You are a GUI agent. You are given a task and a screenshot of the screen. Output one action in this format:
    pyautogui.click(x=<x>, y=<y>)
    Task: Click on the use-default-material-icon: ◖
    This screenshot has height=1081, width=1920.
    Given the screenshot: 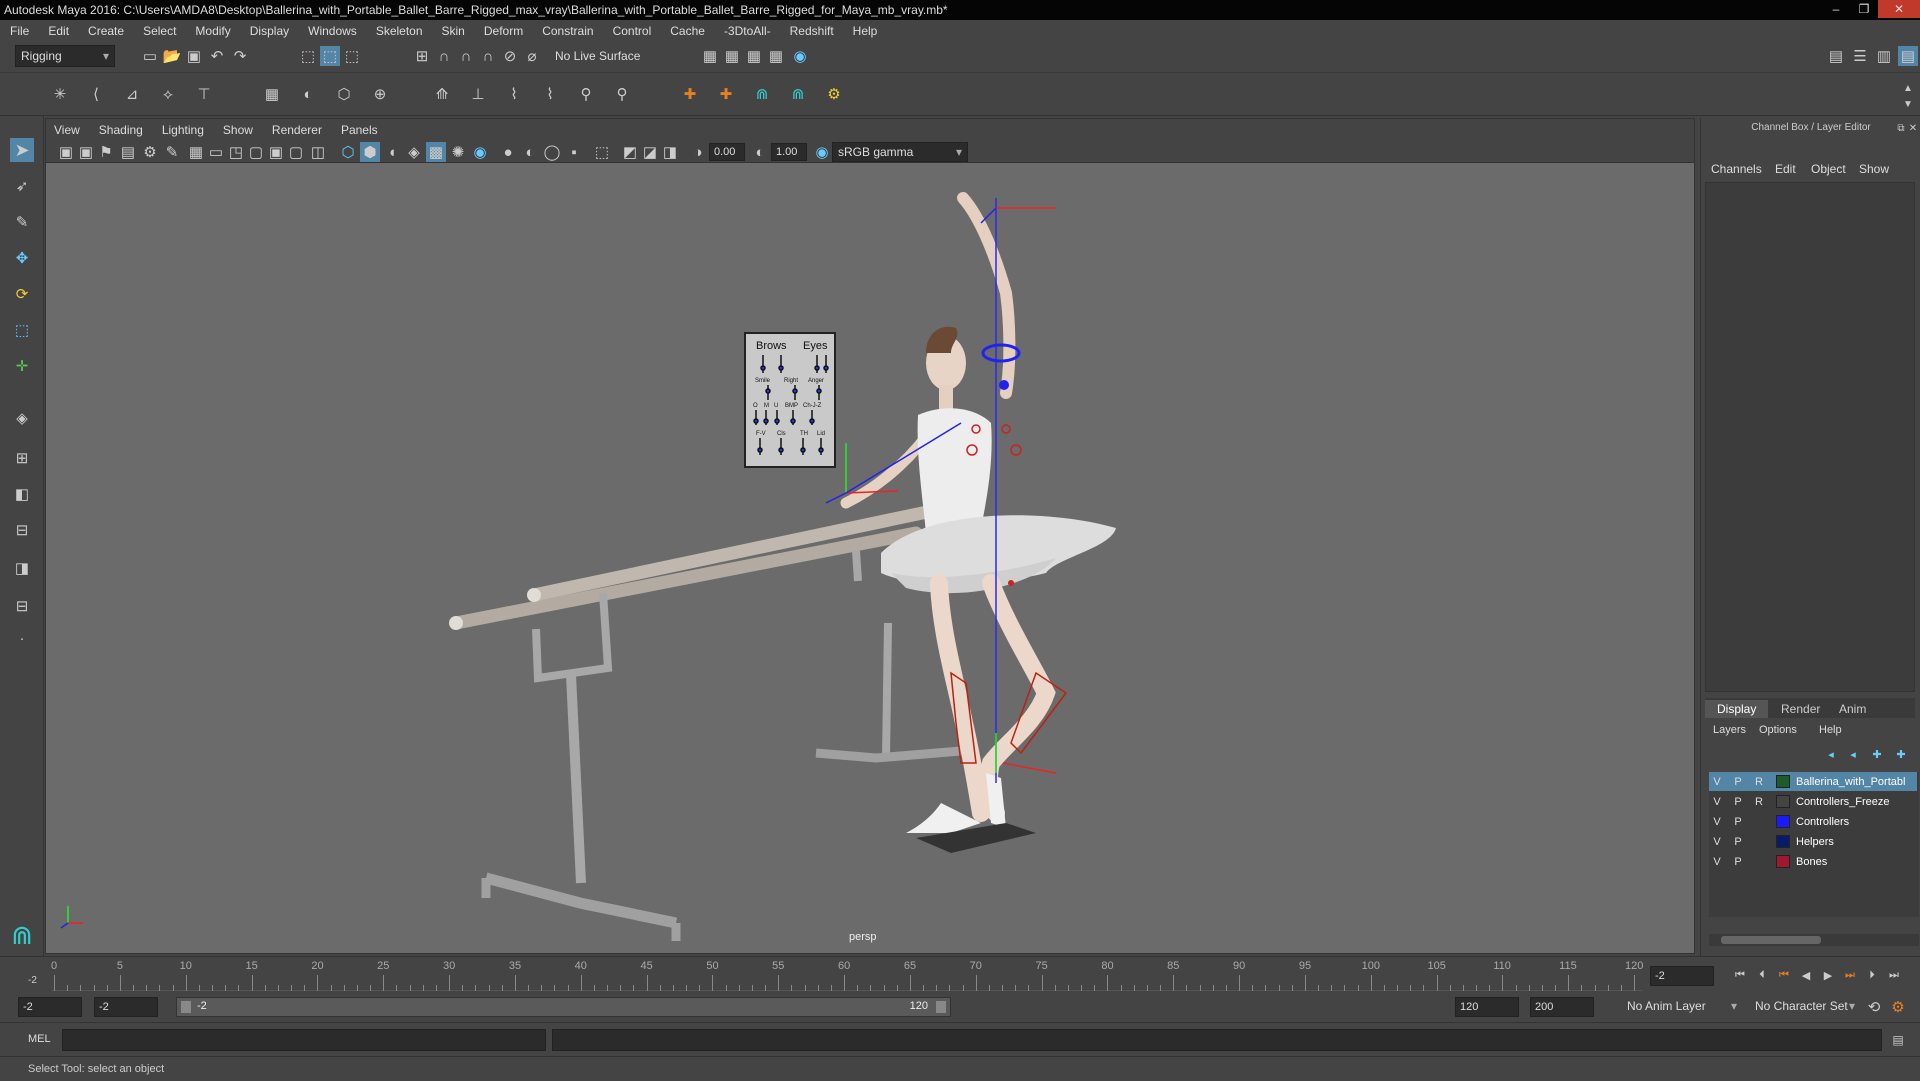 What is the action you would take?
    pyautogui.click(x=392, y=152)
    